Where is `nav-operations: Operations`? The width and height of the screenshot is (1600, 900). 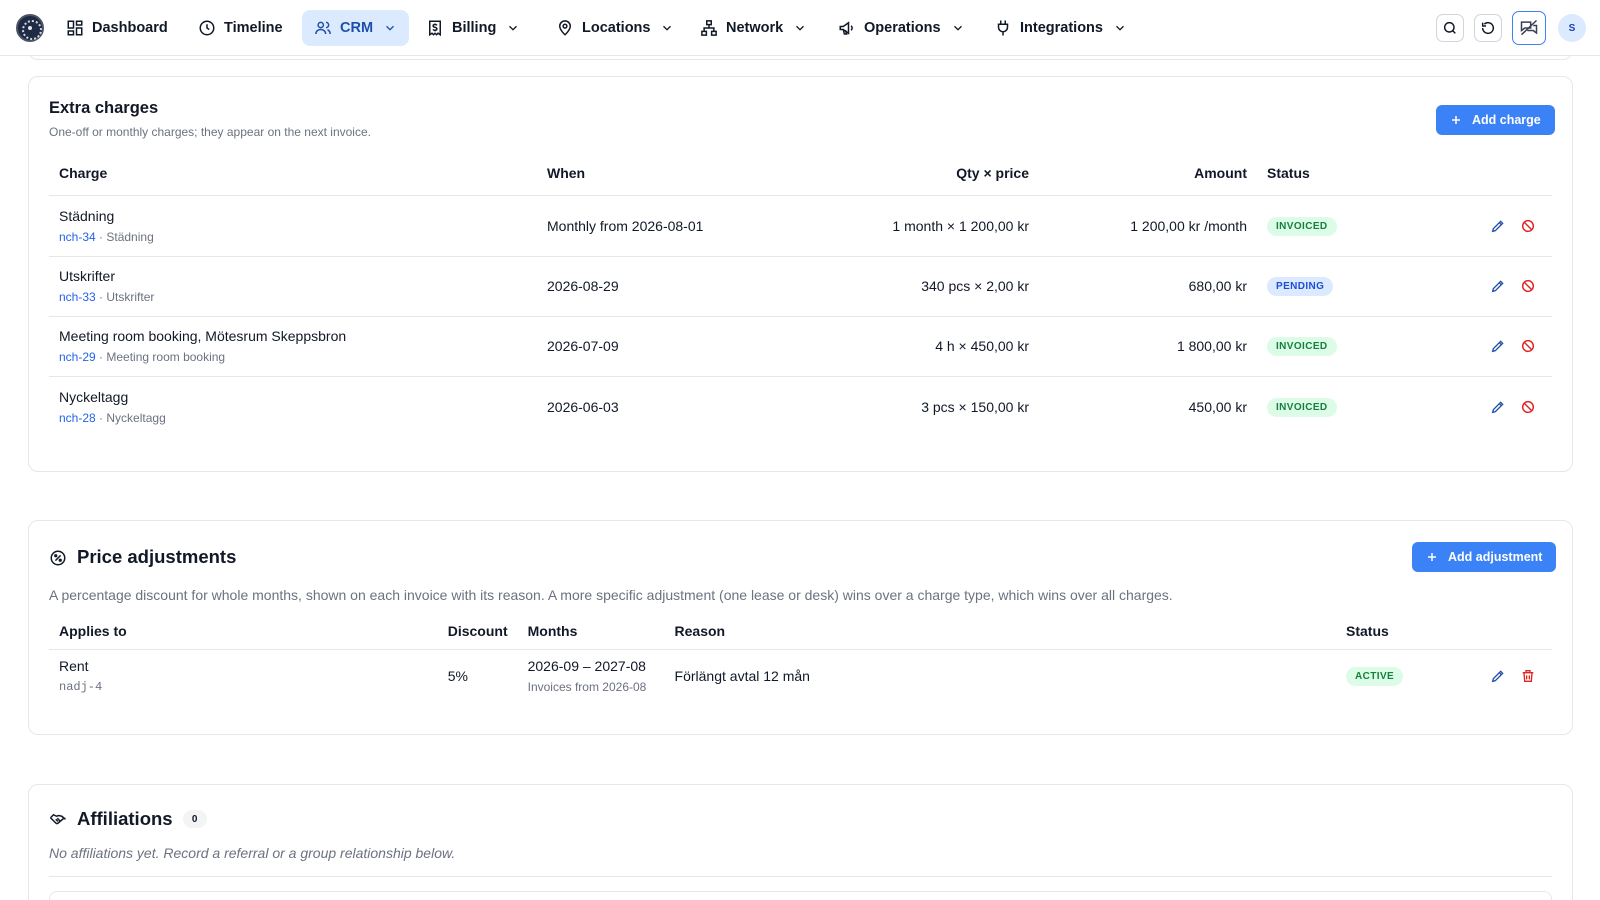
nav-operations: Operations is located at coordinates (901, 28).